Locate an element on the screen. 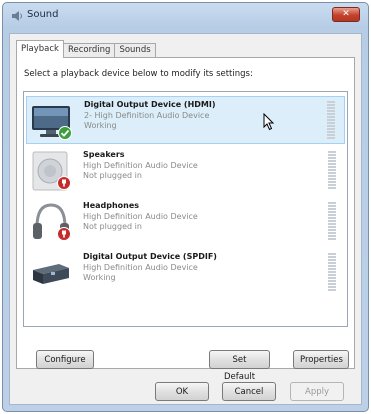 This screenshot has width=371, height=414. spdif-device-icon is located at coordinates (51, 274).